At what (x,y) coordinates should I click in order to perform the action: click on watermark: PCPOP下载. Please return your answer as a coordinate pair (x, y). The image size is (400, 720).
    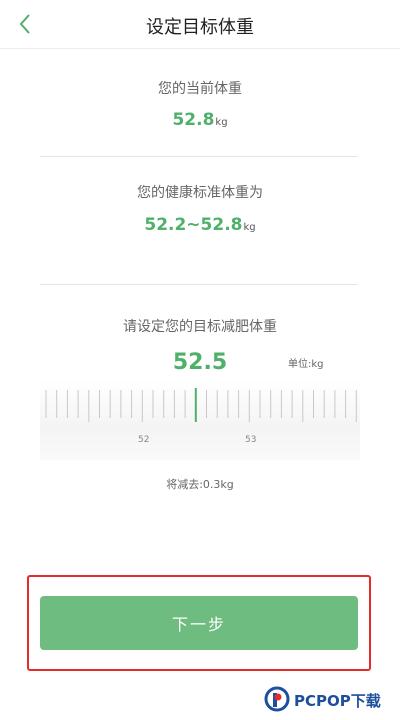
    Looking at the image, I should click on (329, 699).